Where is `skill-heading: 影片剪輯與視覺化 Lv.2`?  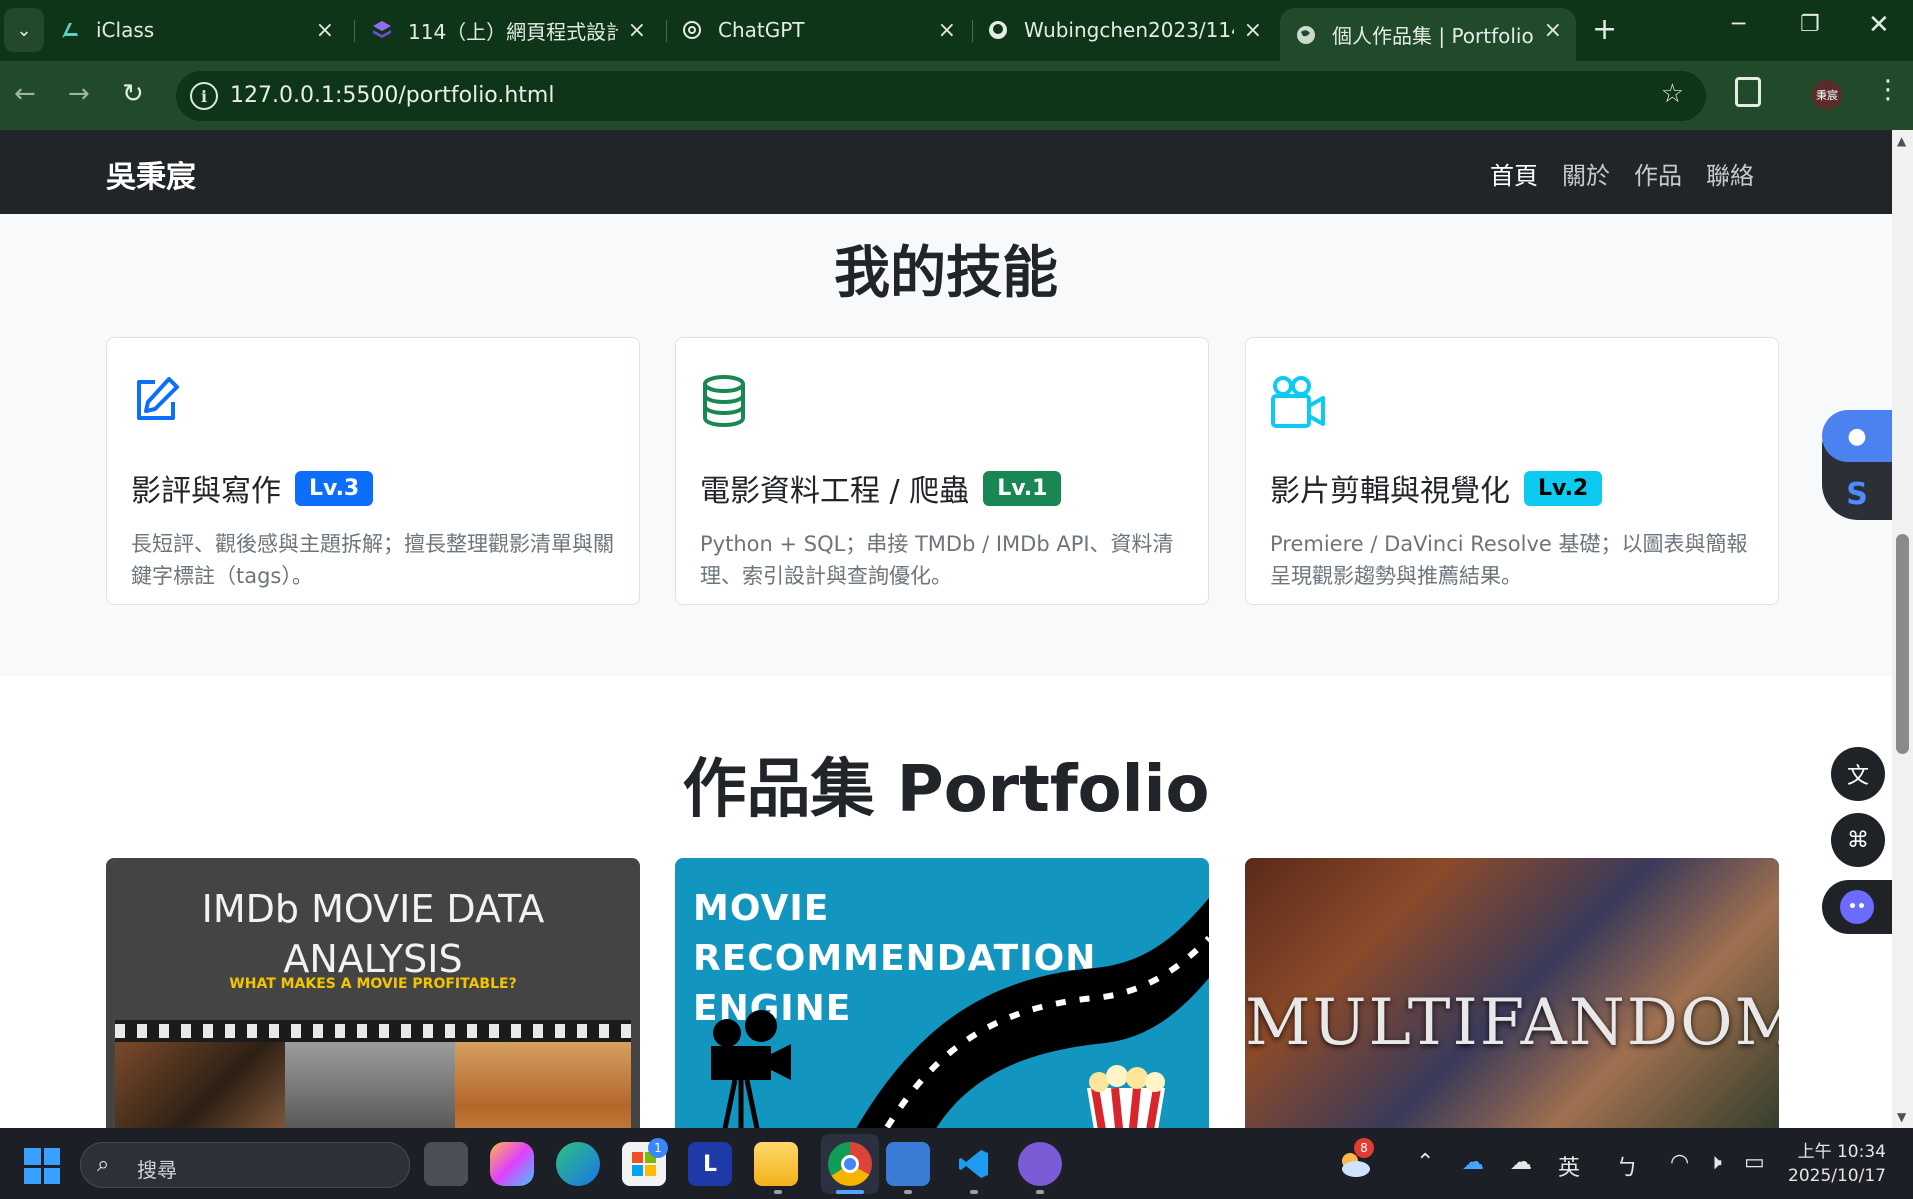 skill-heading: 影片剪輯與視覺化 Lv.2 is located at coordinates (1436, 488).